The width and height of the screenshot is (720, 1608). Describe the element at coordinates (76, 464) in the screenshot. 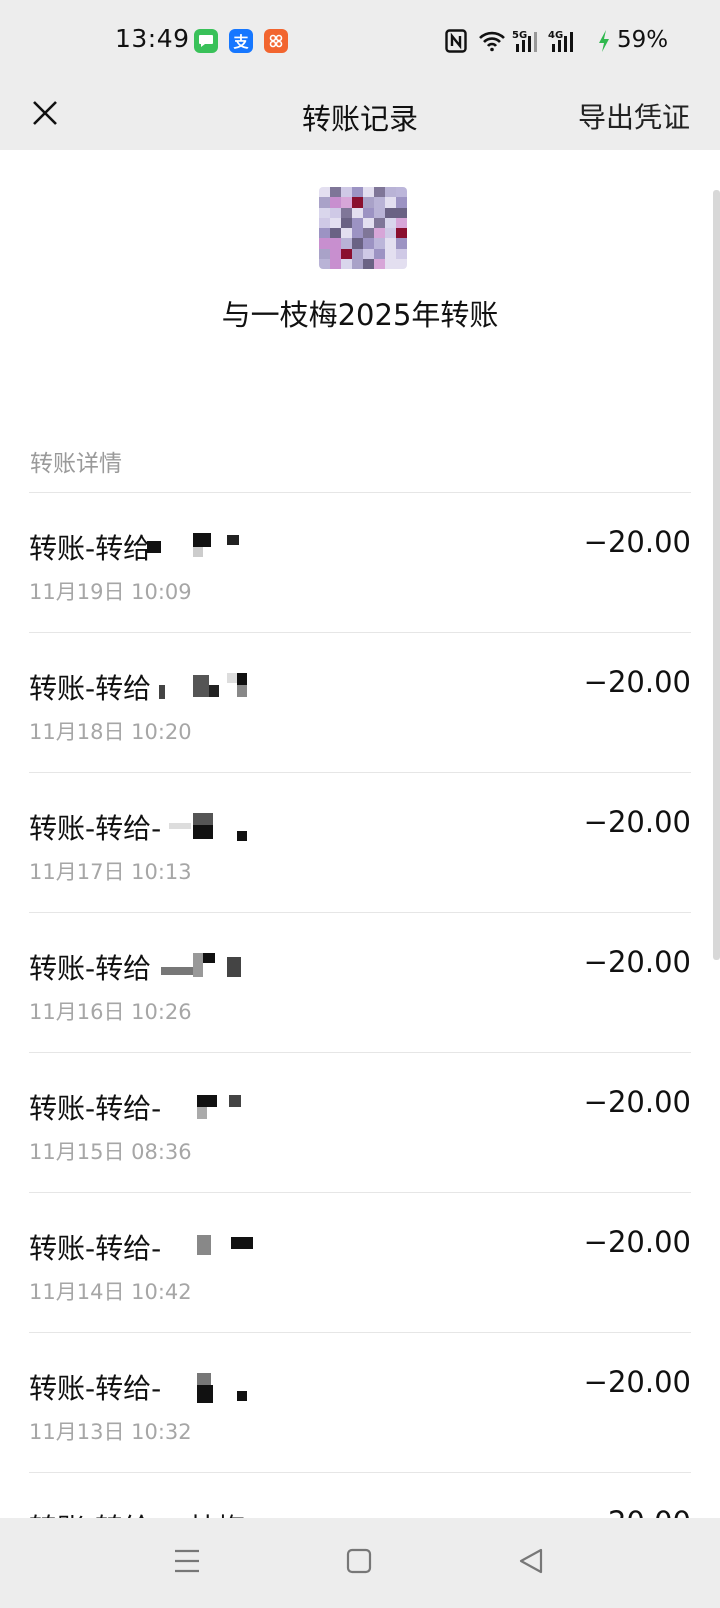

I see `section-label: 转账详情` at that location.